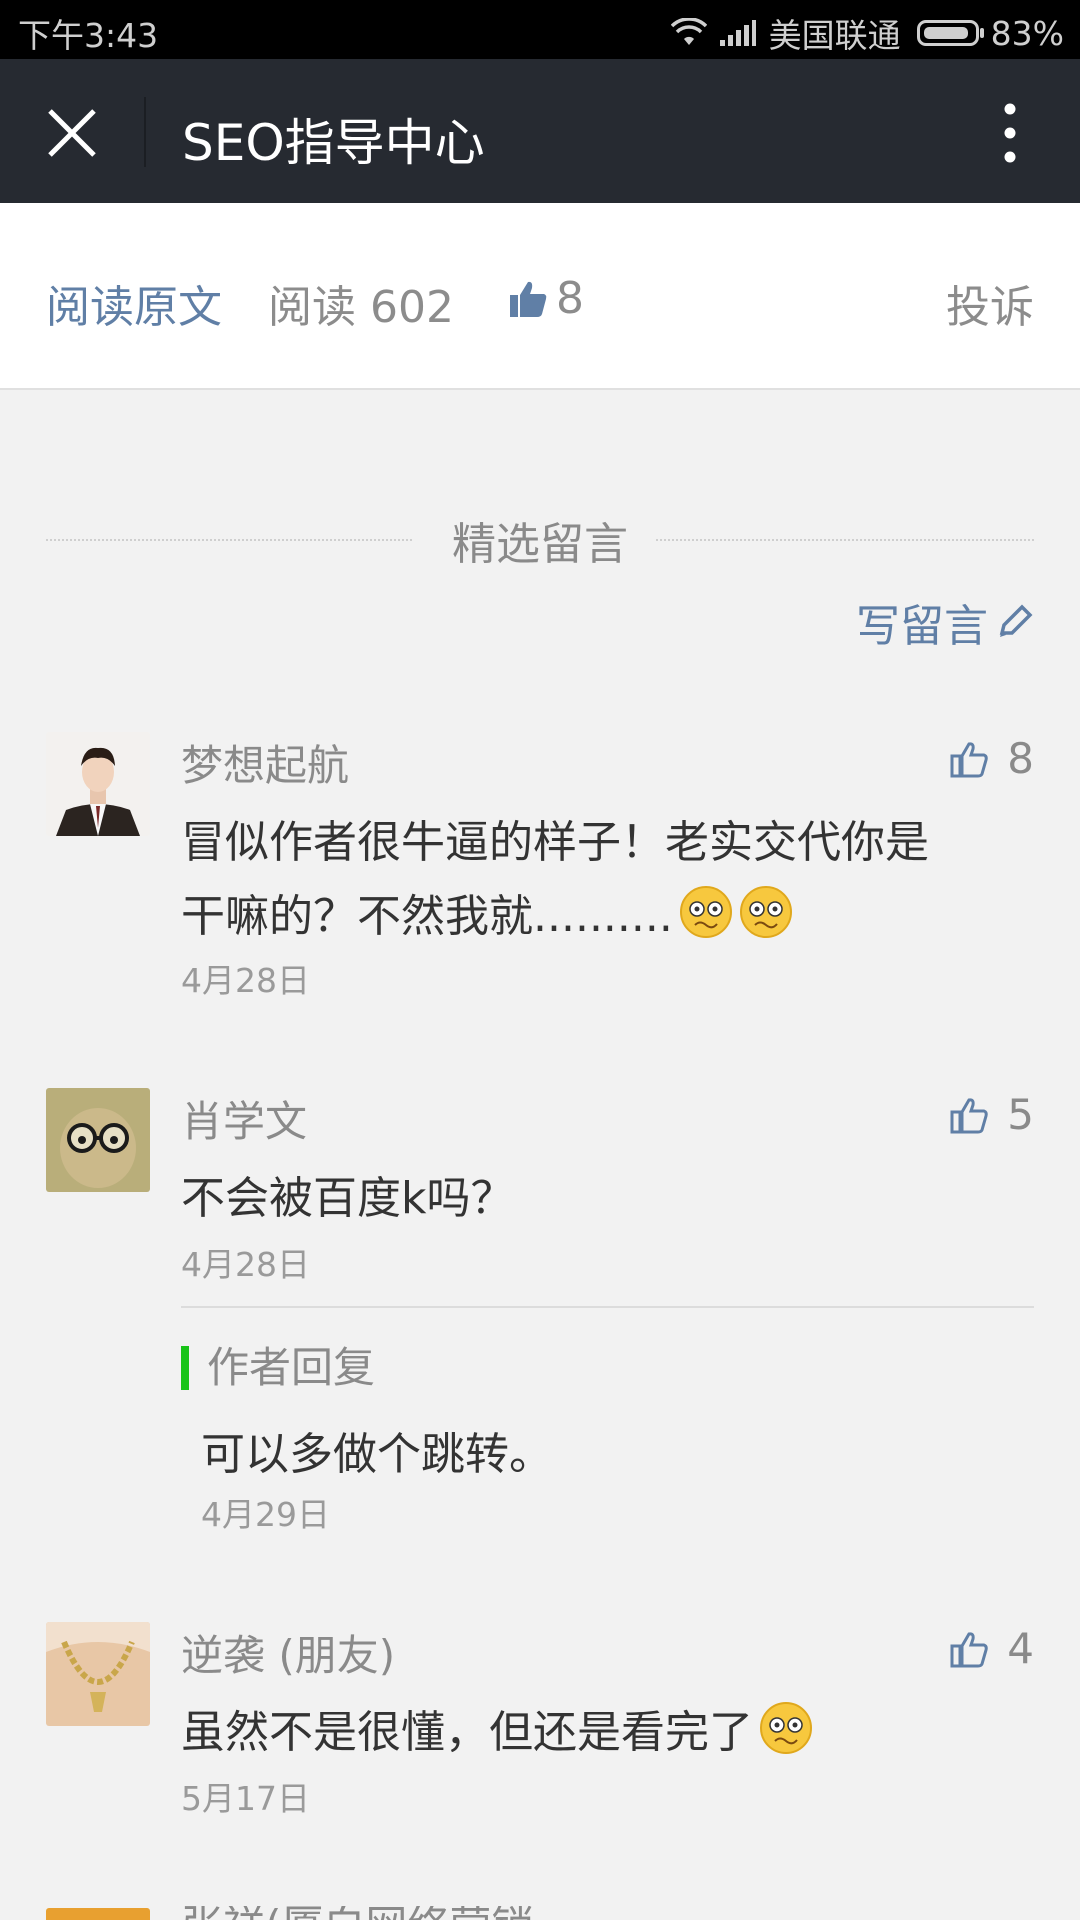 Image resolution: width=1080 pixels, height=1920 pixels. What do you see at coordinates (333, 143) in the screenshot?
I see `page-title: SEO指导中心` at bounding box center [333, 143].